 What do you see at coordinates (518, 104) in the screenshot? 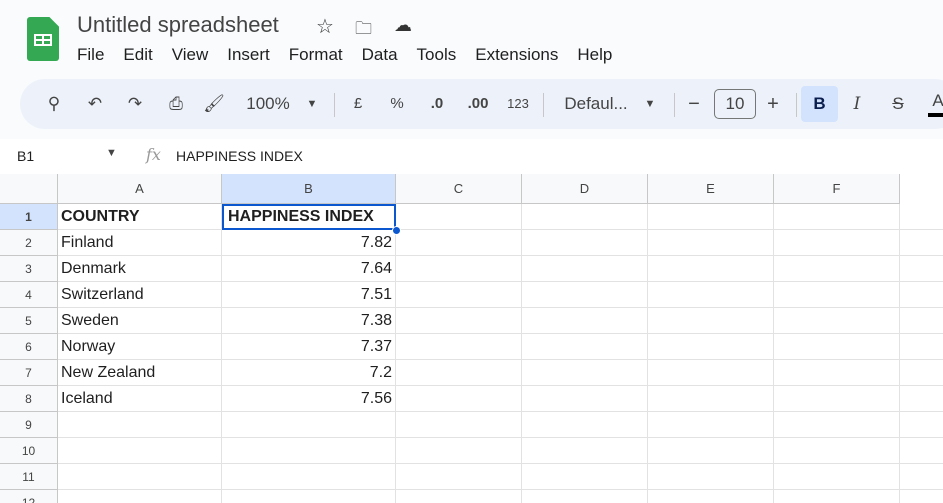
I see `number-format-button: 123` at bounding box center [518, 104].